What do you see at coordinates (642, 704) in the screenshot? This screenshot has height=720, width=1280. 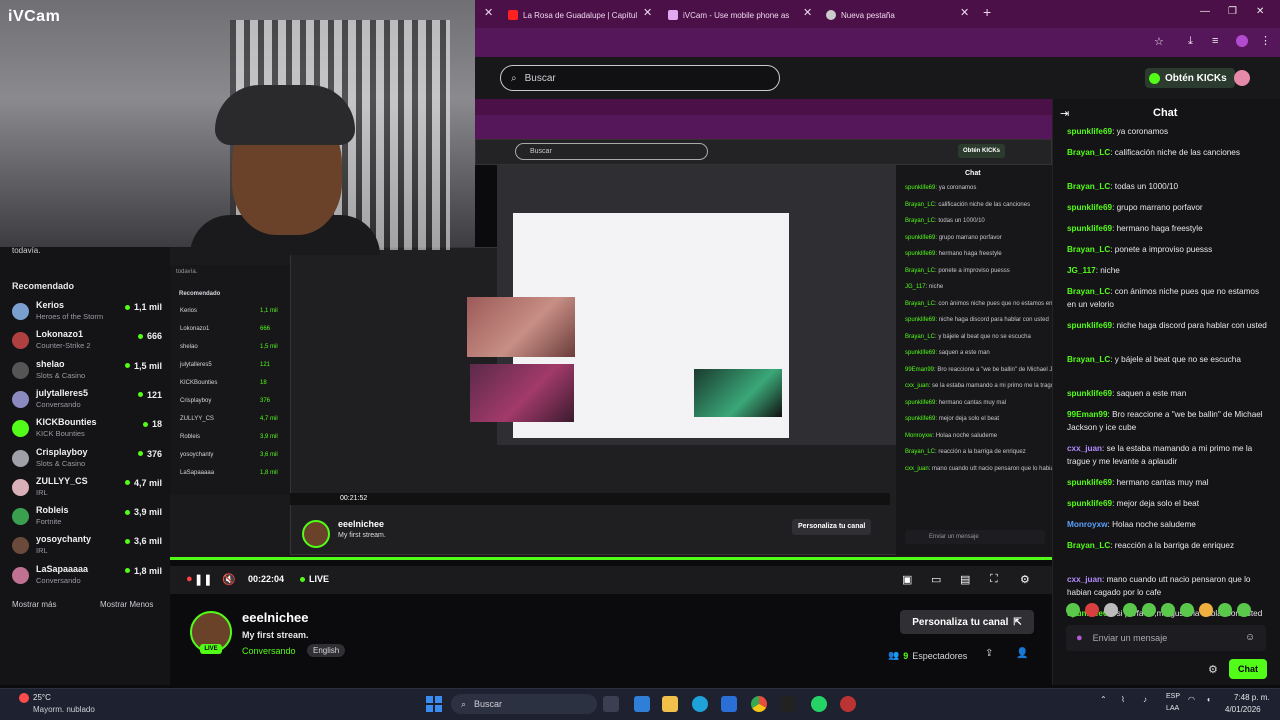 I see `widgets-icon` at bounding box center [642, 704].